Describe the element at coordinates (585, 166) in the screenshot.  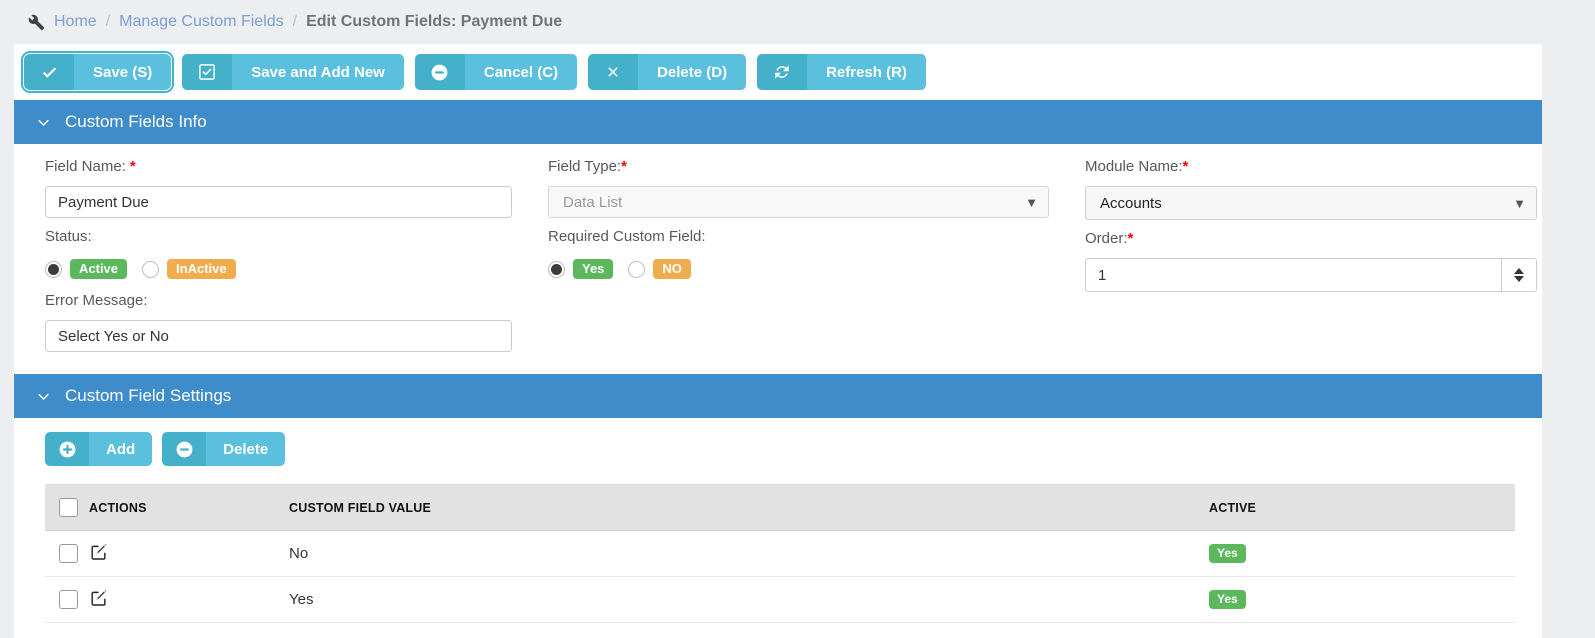
I see `field-type-label-text: Field Type:` at that location.